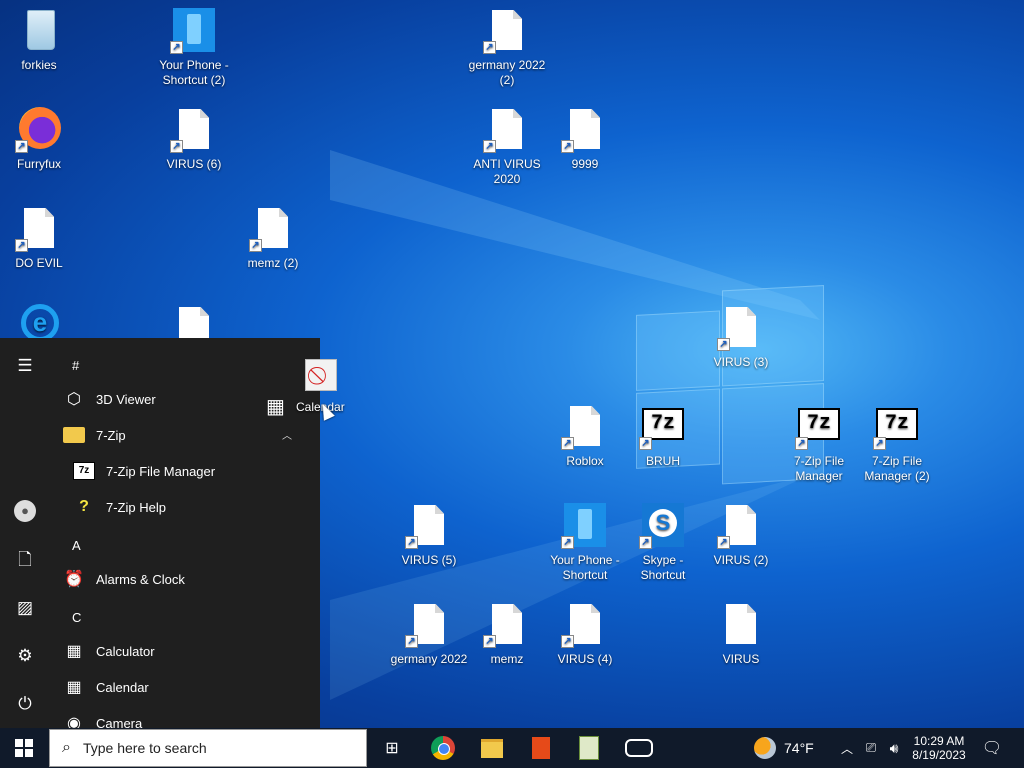 The image size is (1024, 768). What do you see at coordinates (126, 399) in the screenshot?
I see `app-label: 3D Viewer` at bounding box center [126, 399].